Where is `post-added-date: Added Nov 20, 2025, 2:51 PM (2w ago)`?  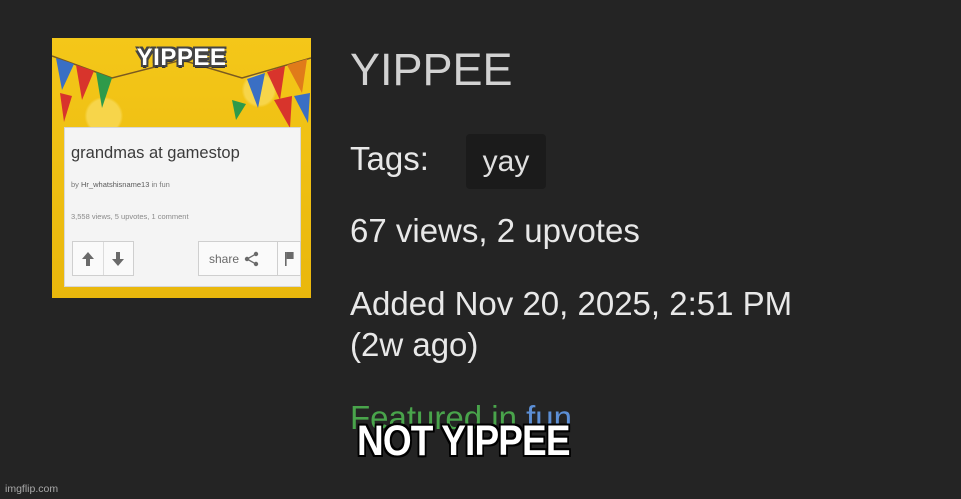
post-added-date: Added Nov 20, 2025, 2:51 PM (2w ago) is located at coordinates (571, 324).